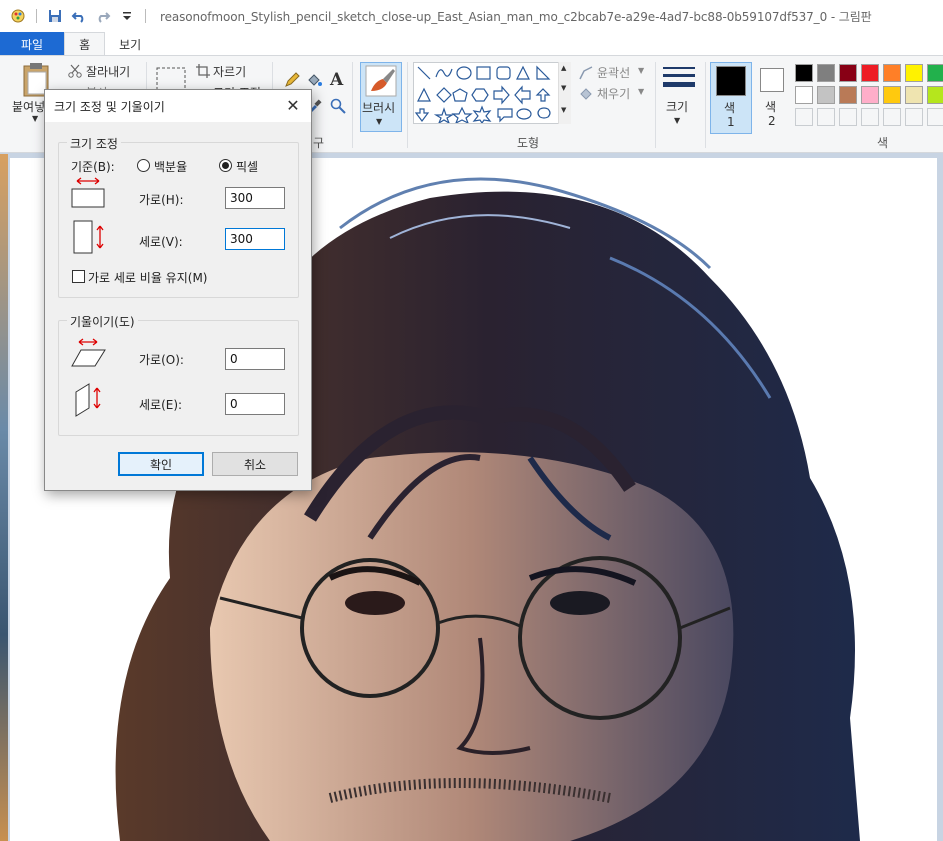 Image resolution: width=943 pixels, height=841 pixels. I want to click on brush-button: 브러시 ▼, so click(381, 97).